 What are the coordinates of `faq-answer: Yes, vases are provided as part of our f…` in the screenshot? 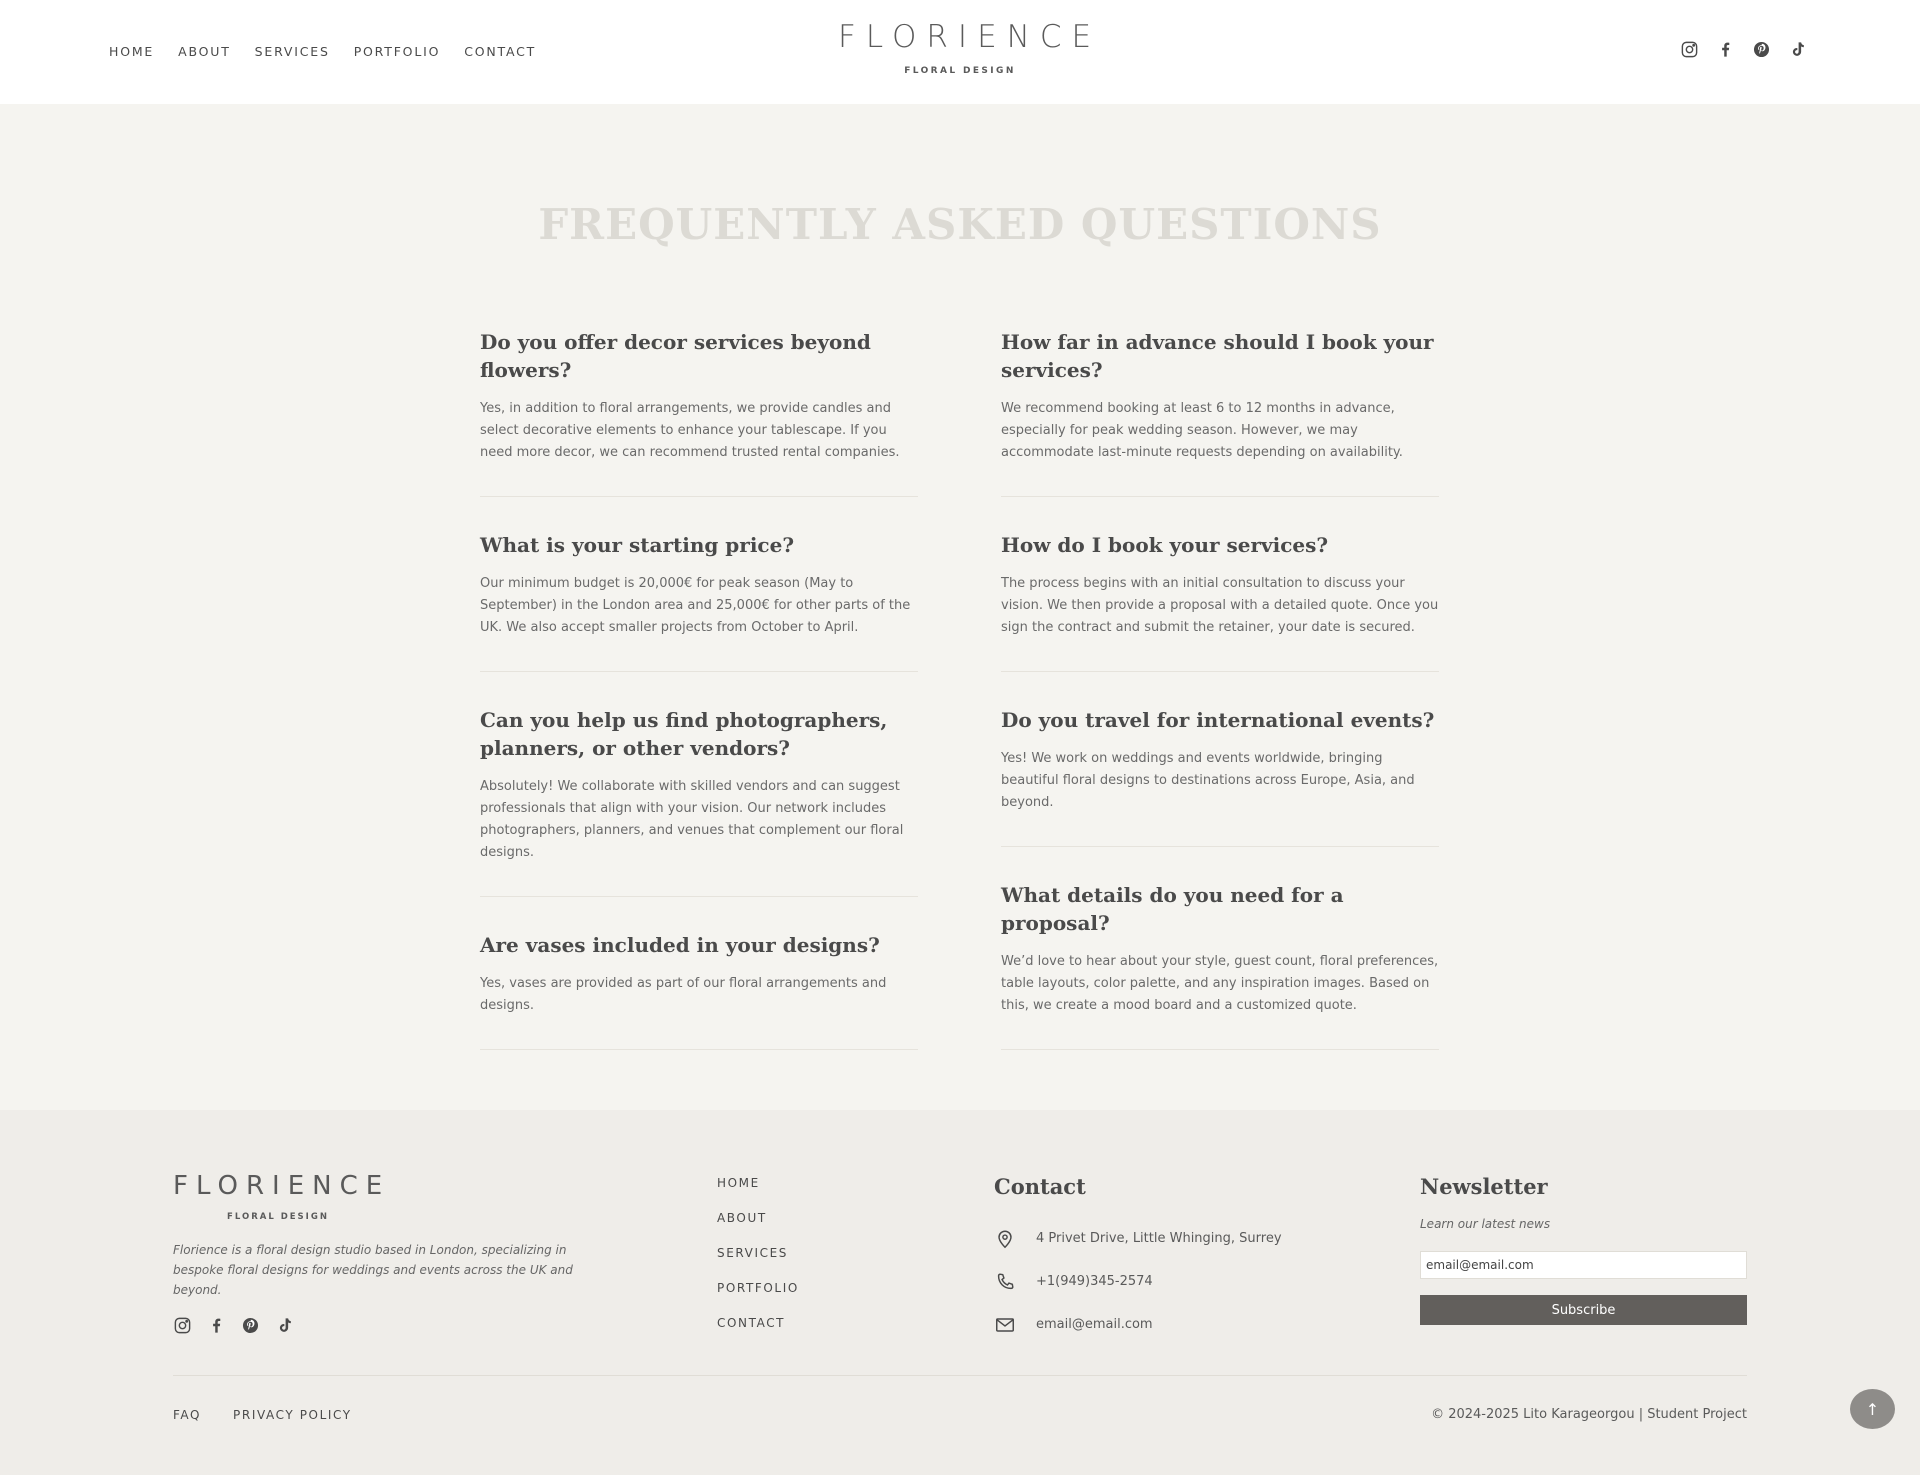 It's located at (683, 994).